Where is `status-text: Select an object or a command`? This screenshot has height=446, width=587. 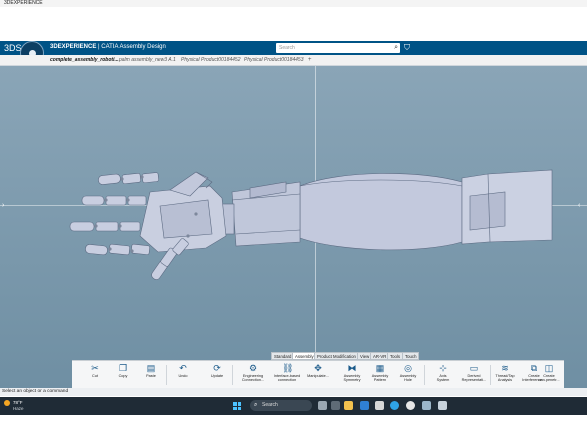 status-text: Select an object or a command is located at coordinates (35, 391).